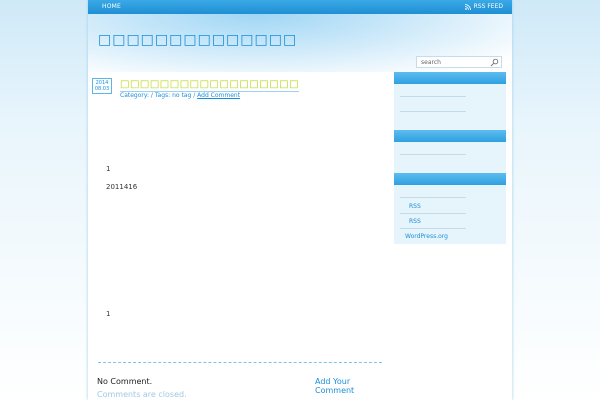 The height and width of the screenshot is (400, 600). I want to click on post-meta: Category: / Tags: no tag / Add Comment, so click(180, 95).